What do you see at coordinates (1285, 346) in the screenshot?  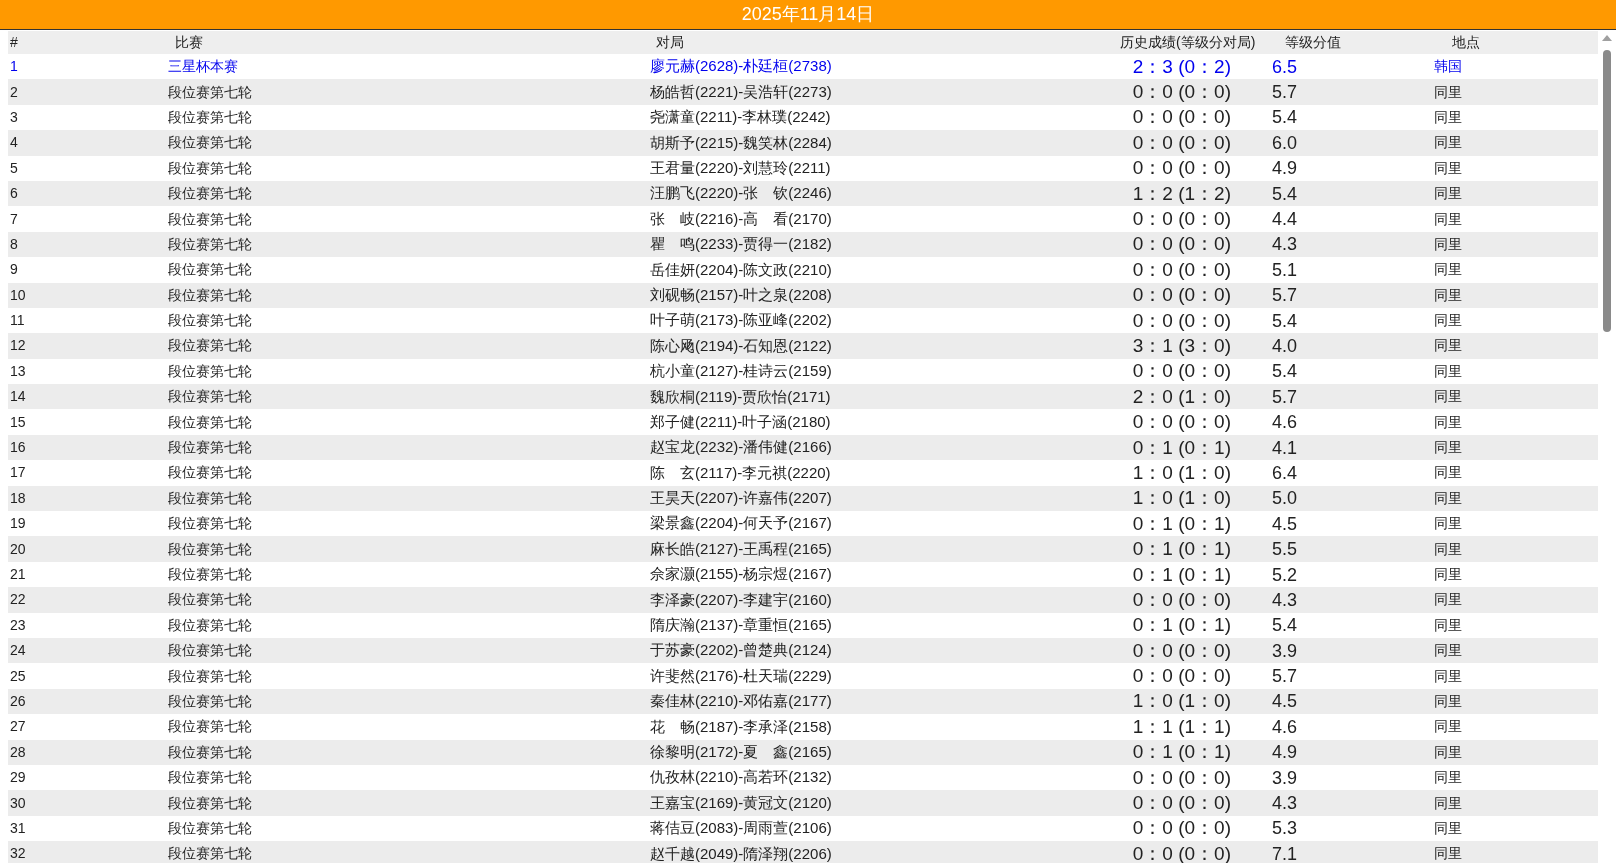 I see `rating-cell-text: 4.0` at bounding box center [1285, 346].